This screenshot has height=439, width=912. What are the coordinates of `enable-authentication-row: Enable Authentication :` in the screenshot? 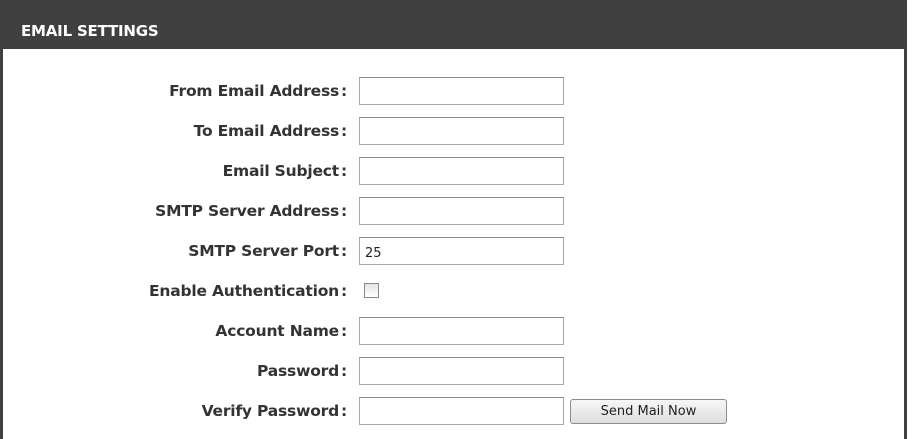 It's located at (453, 291).